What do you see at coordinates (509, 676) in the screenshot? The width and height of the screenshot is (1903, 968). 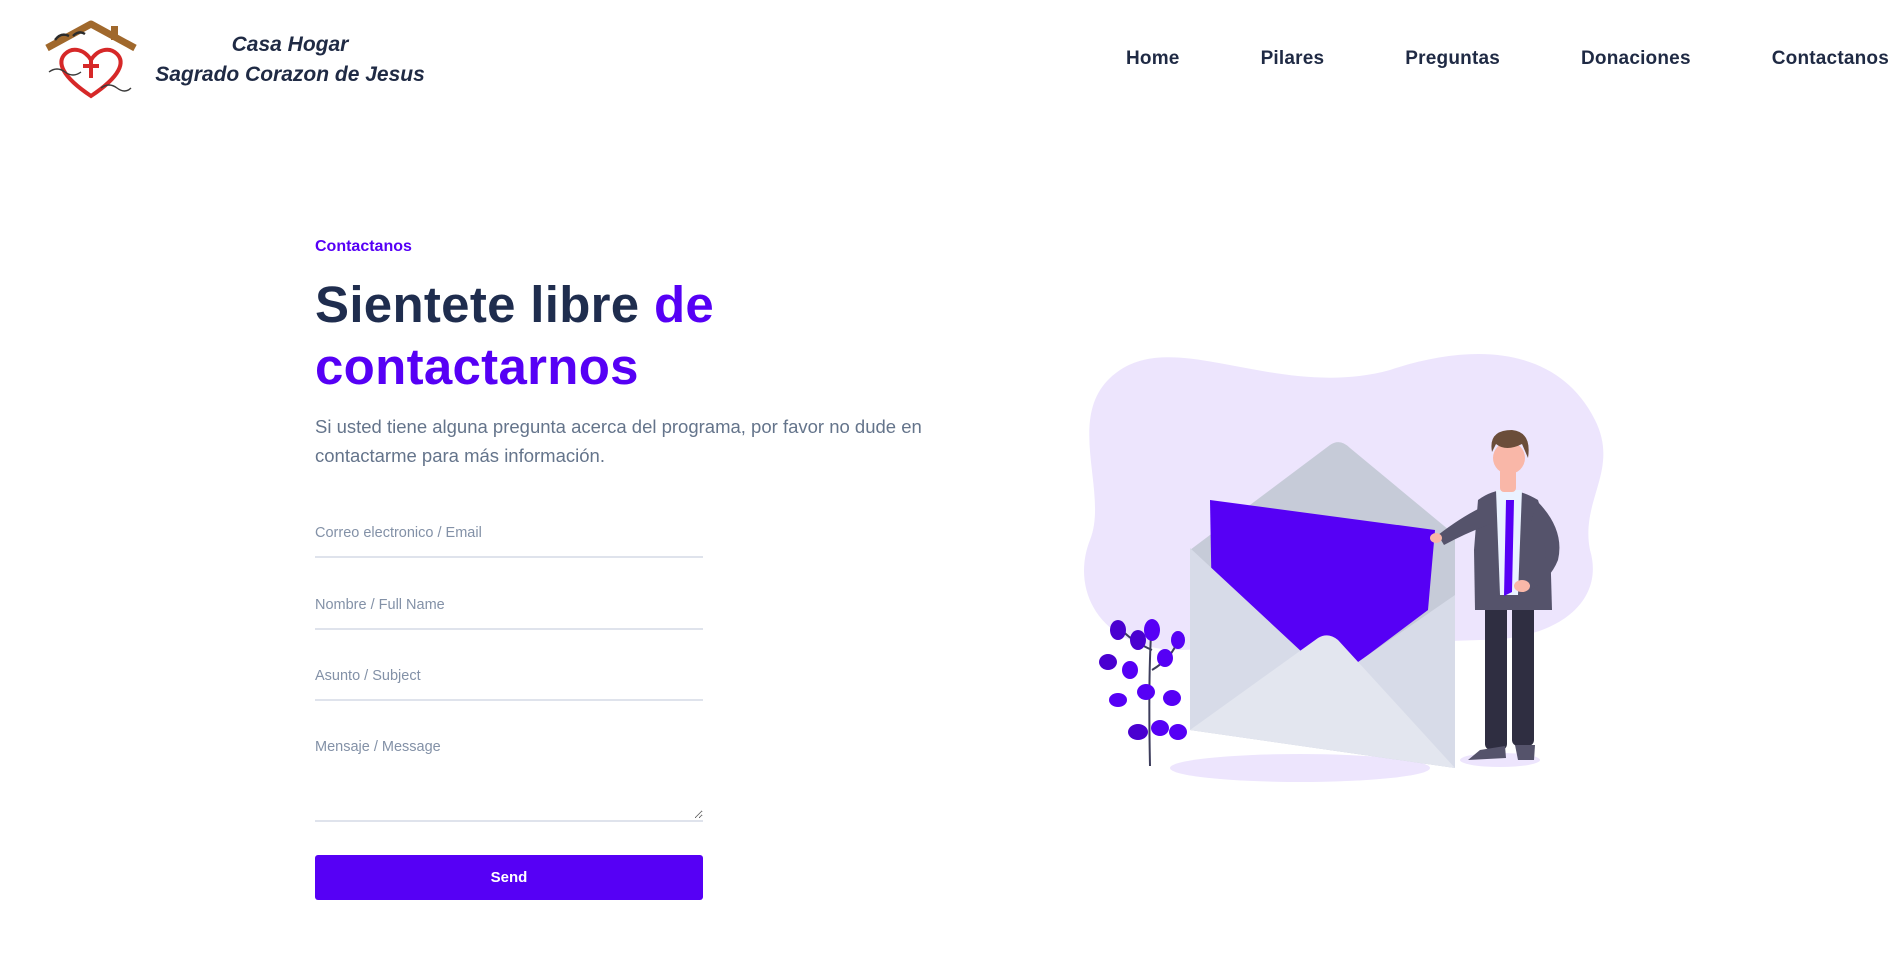 I see `subject-input` at bounding box center [509, 676].